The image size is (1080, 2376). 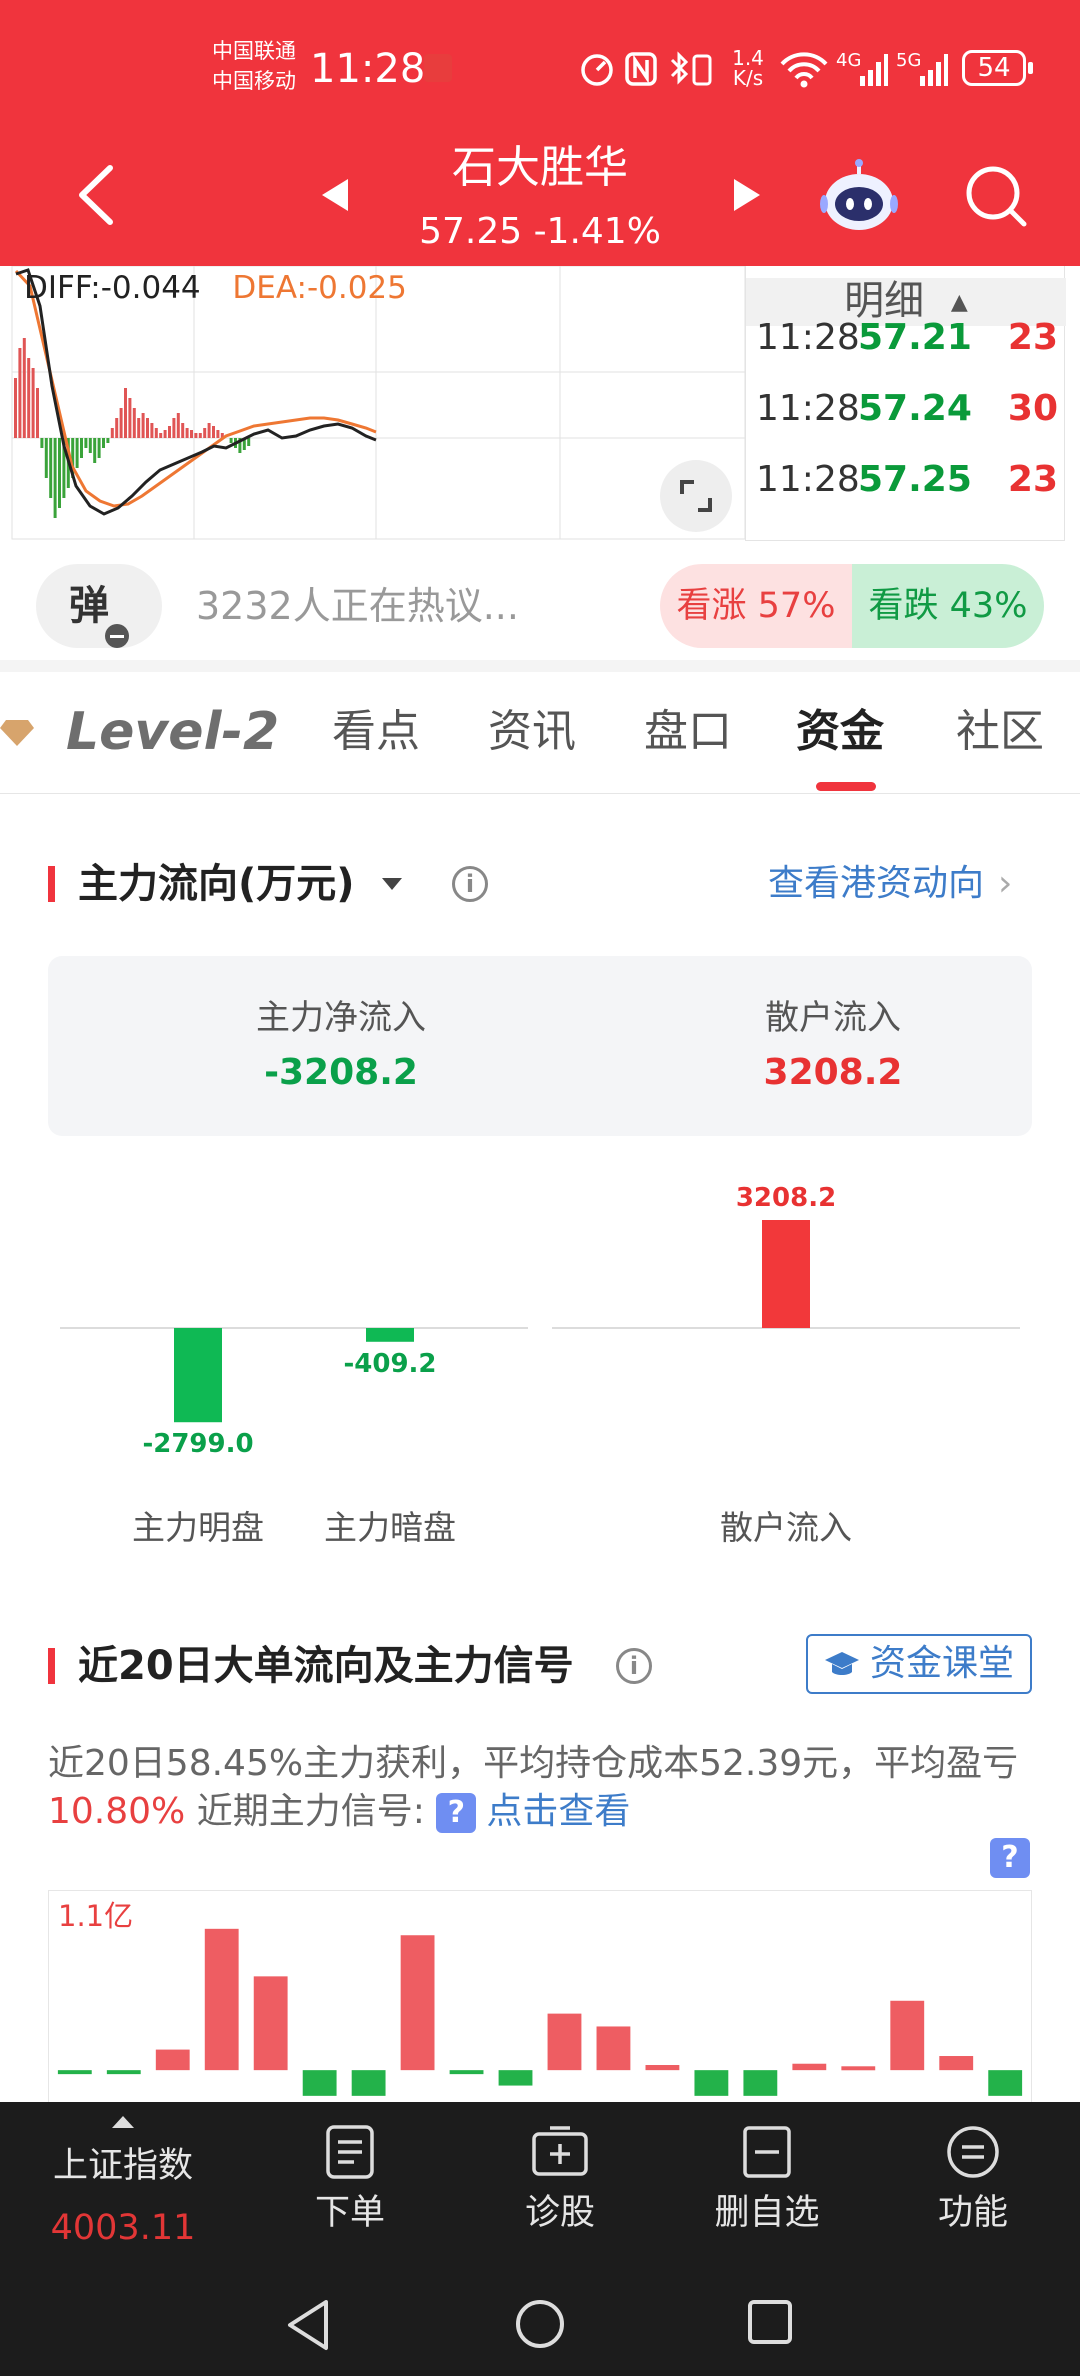 What do you see at coordinates (748, 78) in the screenshot?
I see `net-speed-unit: K/s` at bounding box center [748, 78].